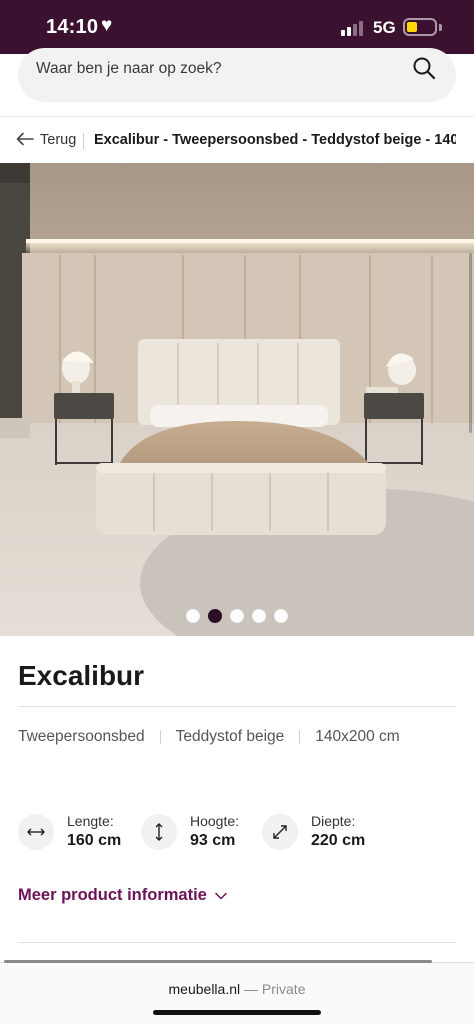 This screenshot has height=1024, width=474. I want to click on spec-label: Hoogte:, so click(215, 821).